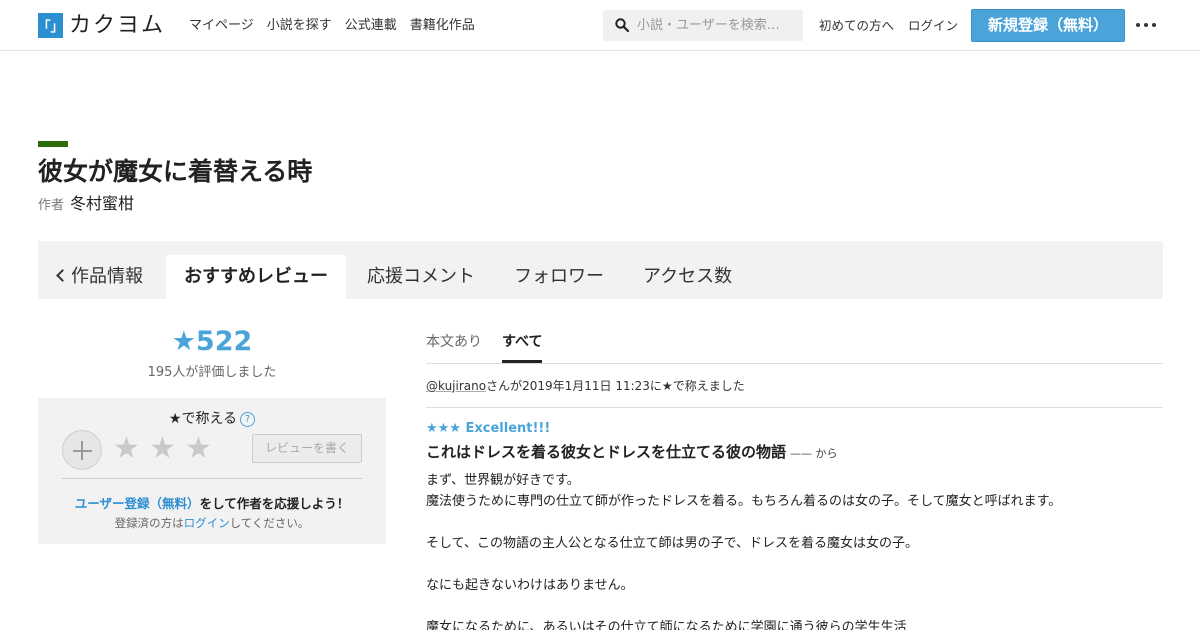  I want to click on work-tabs: 作品情報 おすすめレビュー 応援コメント フォロワー アクセス数, so click(600, 270).